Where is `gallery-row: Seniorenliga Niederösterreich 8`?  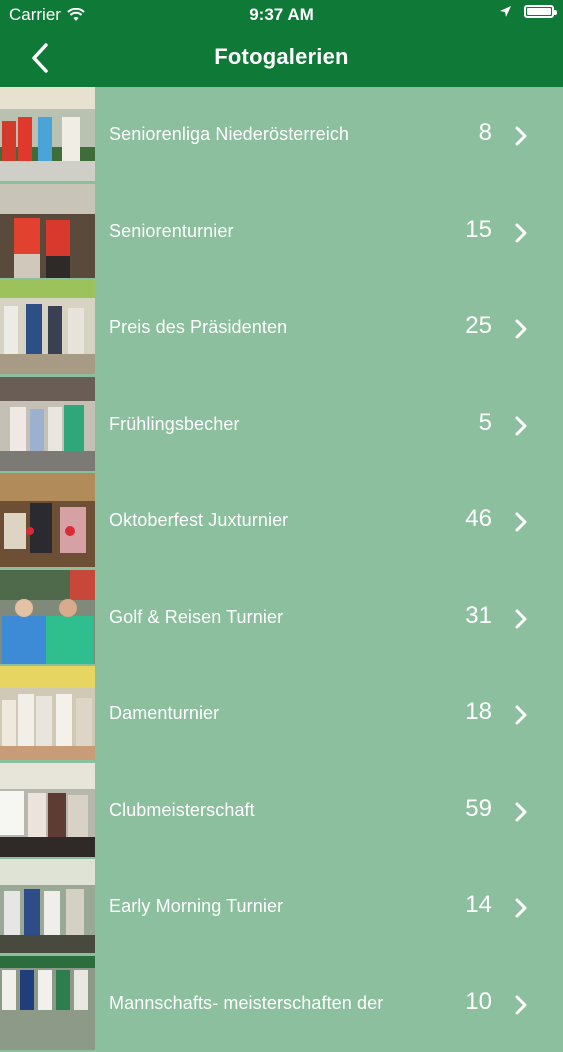 gallery-row: Seniorenliga Niederösterreich 8 is located at coordinates (281, 135).